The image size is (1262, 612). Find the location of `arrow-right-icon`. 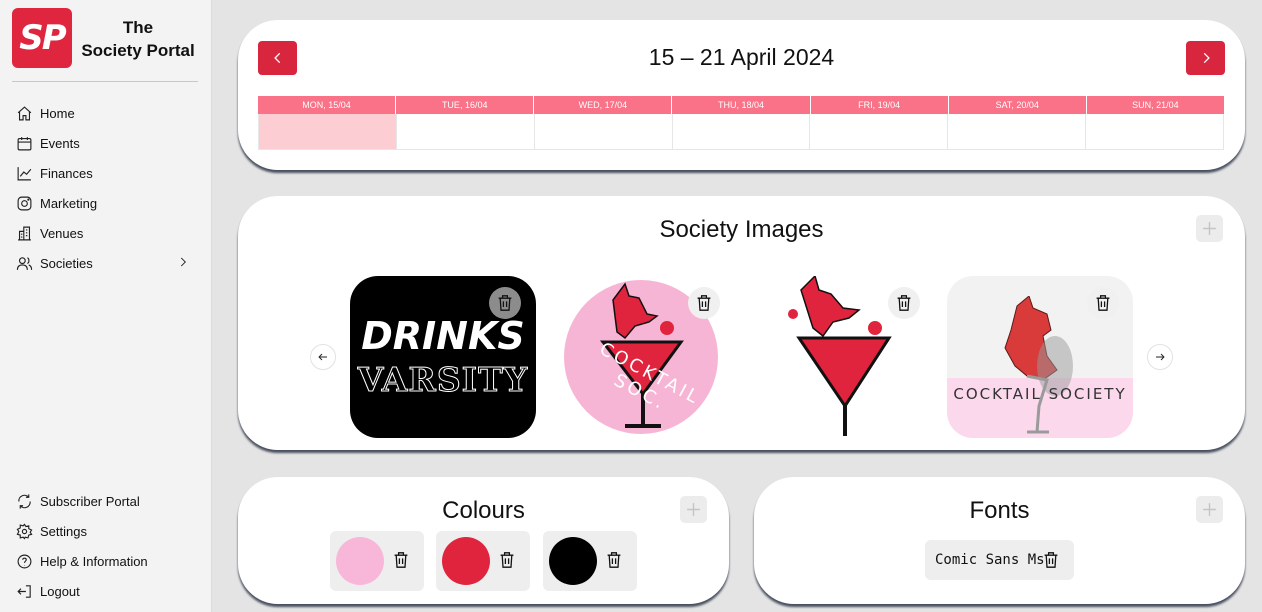

arrow-right-icon is located at coordinates (1160, 357).